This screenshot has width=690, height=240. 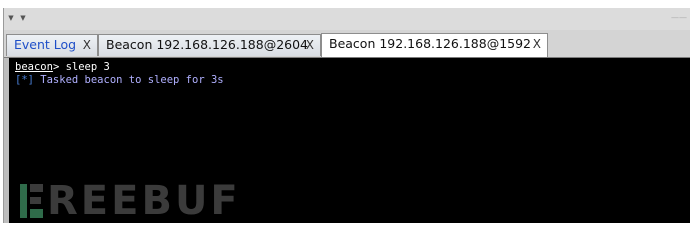 I want to click on command-line: beacon> sleep 3, so click(x=62, y=67).